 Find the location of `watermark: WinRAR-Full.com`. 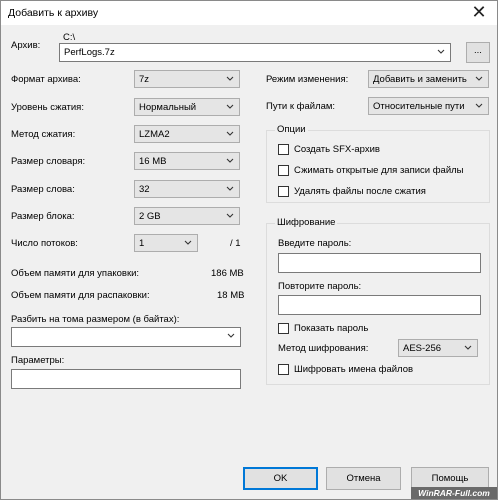

watermark: WinRAR-Full.com is located at coordinates (454, 493).